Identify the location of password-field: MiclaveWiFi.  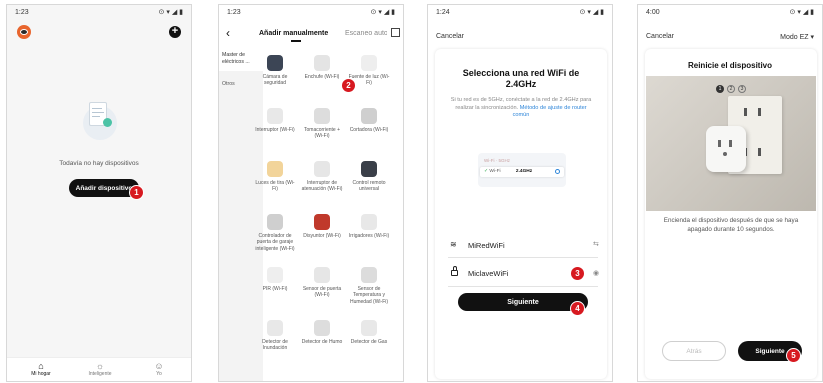
(488, 273).